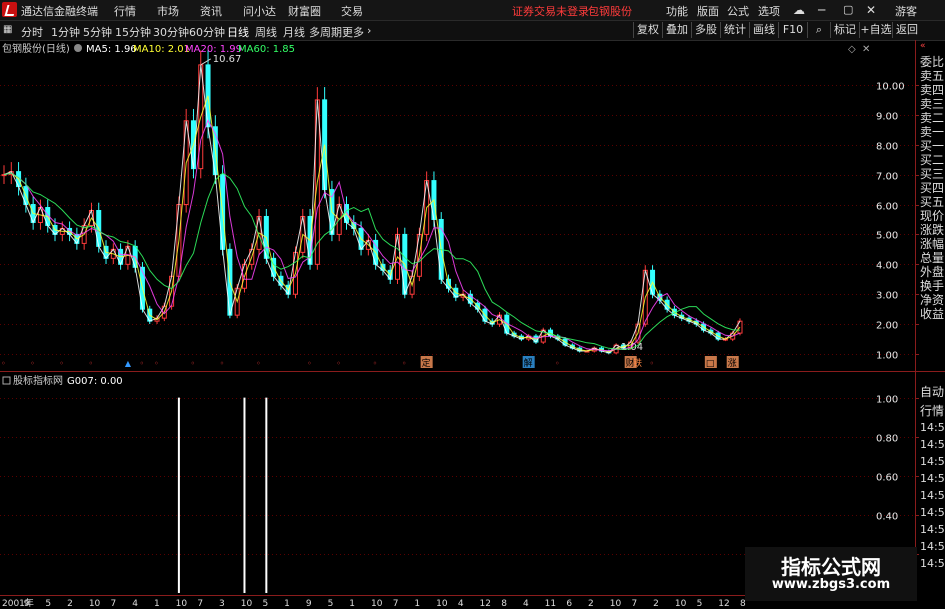  What do you see at coordinates (133, 32) in the screenshot?
I see `tab-15min: 15分钟` at bounding box center [133, 32].